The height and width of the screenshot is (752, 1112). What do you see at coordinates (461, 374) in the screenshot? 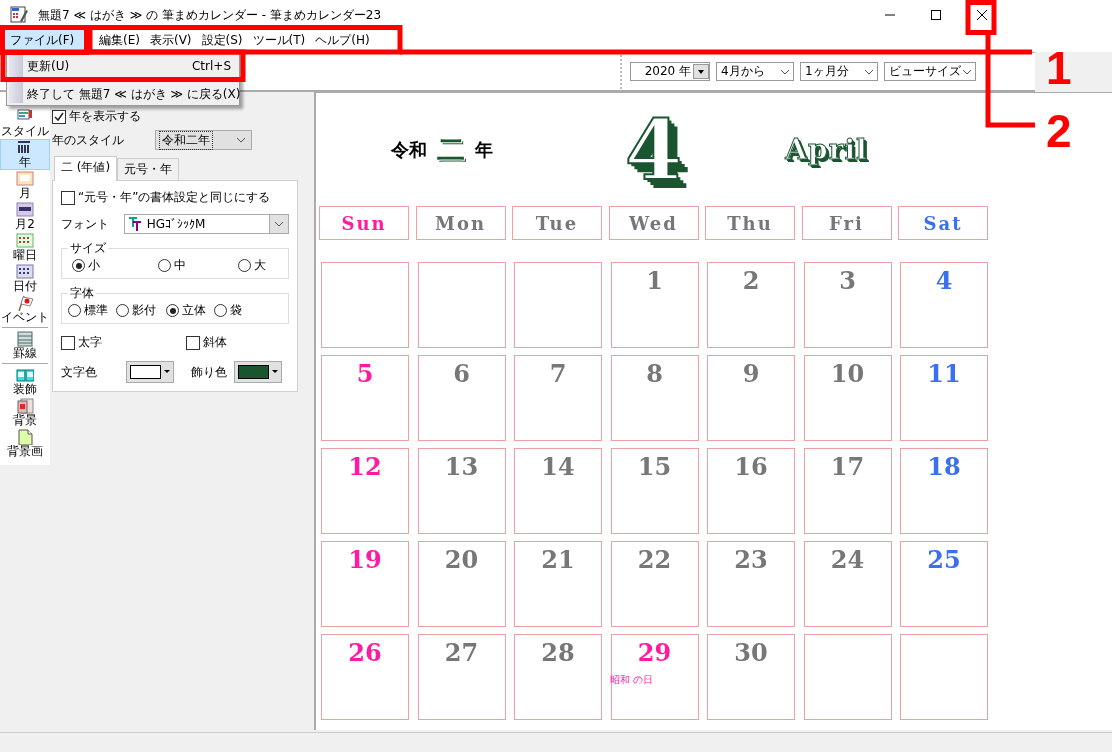
I see `day-number: 6` at bounding box center [461, 374].